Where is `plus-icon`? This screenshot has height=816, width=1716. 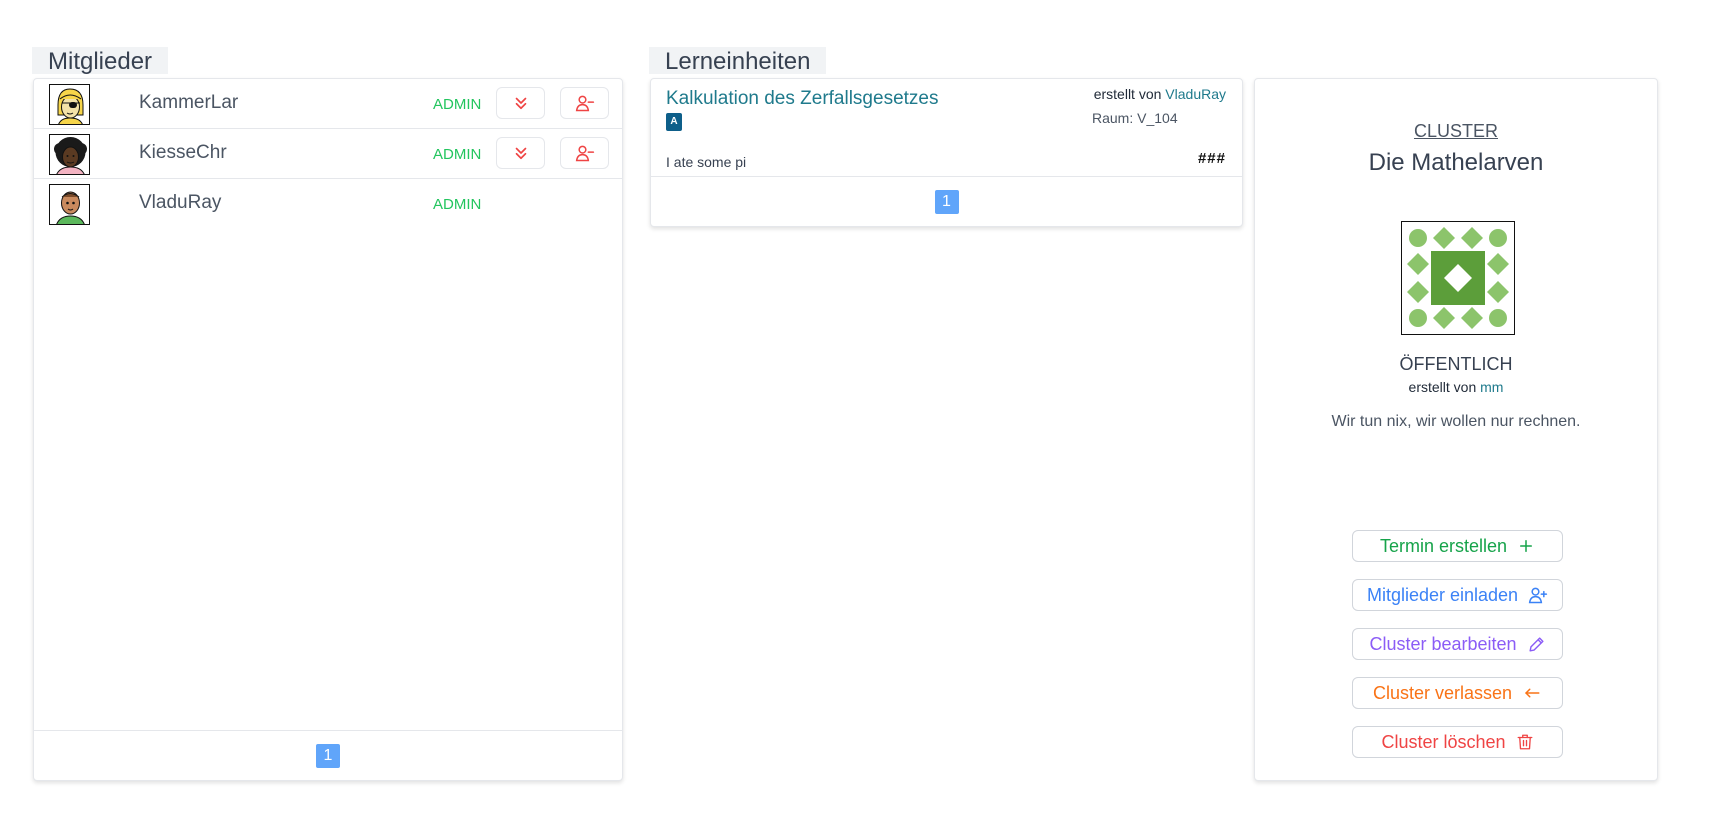
plus-icon is located at coordinates (1526, 546).